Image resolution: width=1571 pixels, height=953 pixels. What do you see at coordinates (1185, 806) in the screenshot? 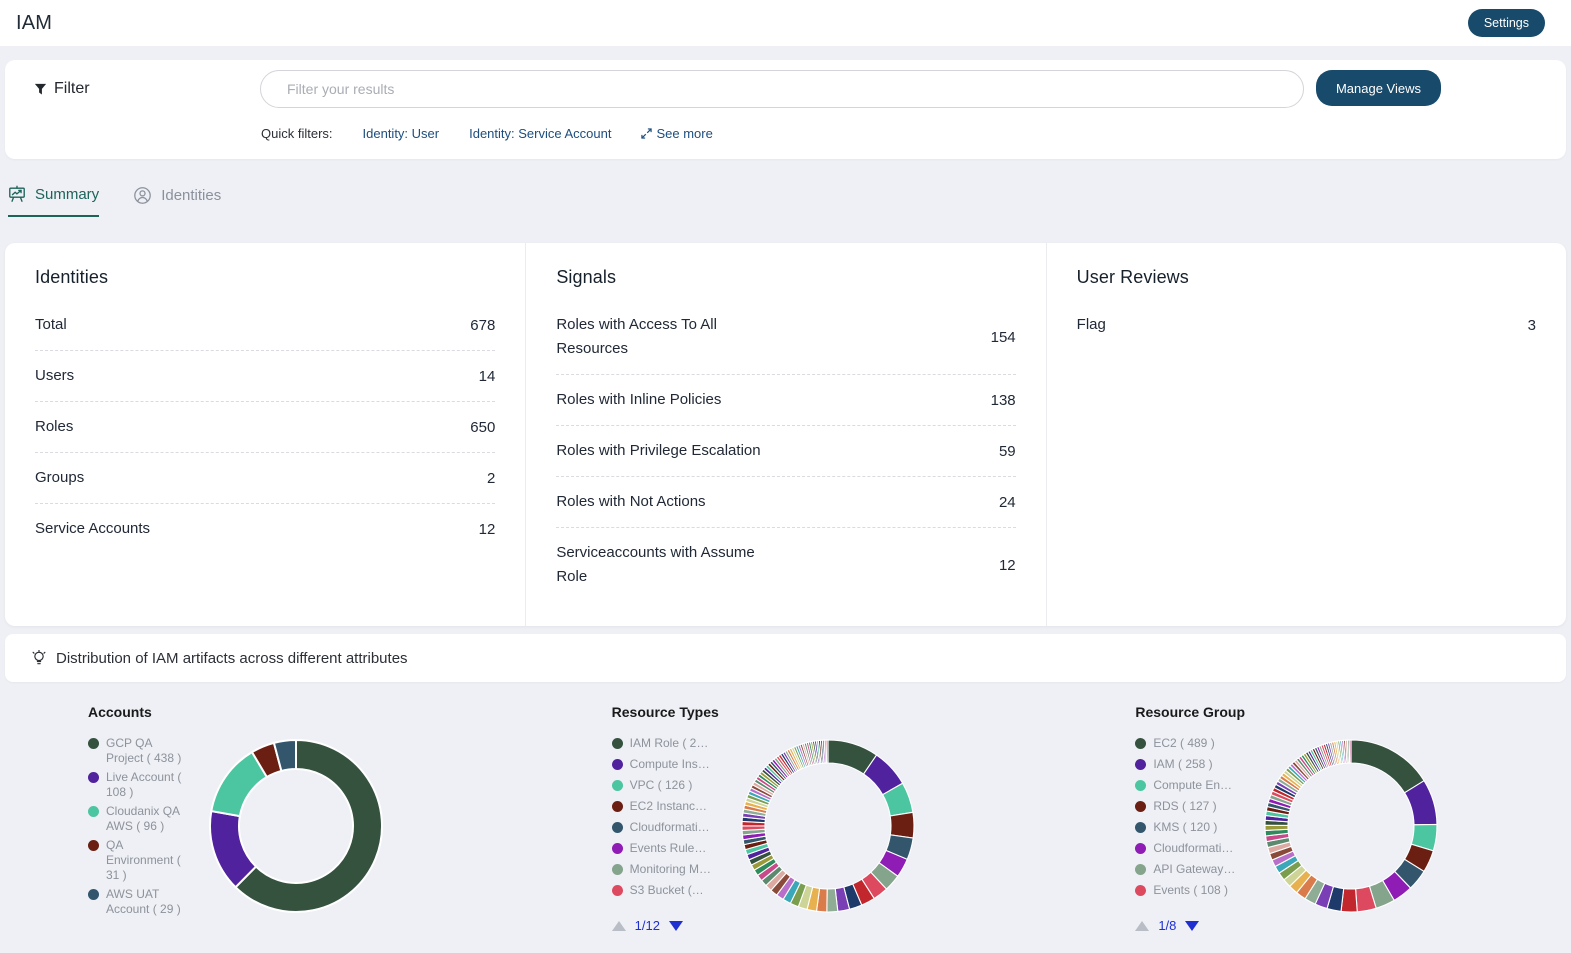
I see `legend-label: RDS ( 127 )` at bounding box center [1185, 806].